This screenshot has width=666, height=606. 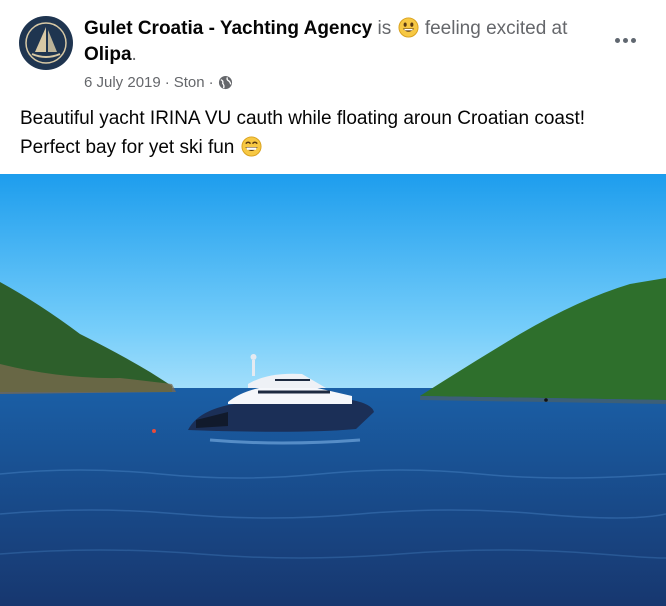 What do you see at coordinates (225, 82) in the screenshot?
I see `globe-icon` at bounding box center [225, 82].